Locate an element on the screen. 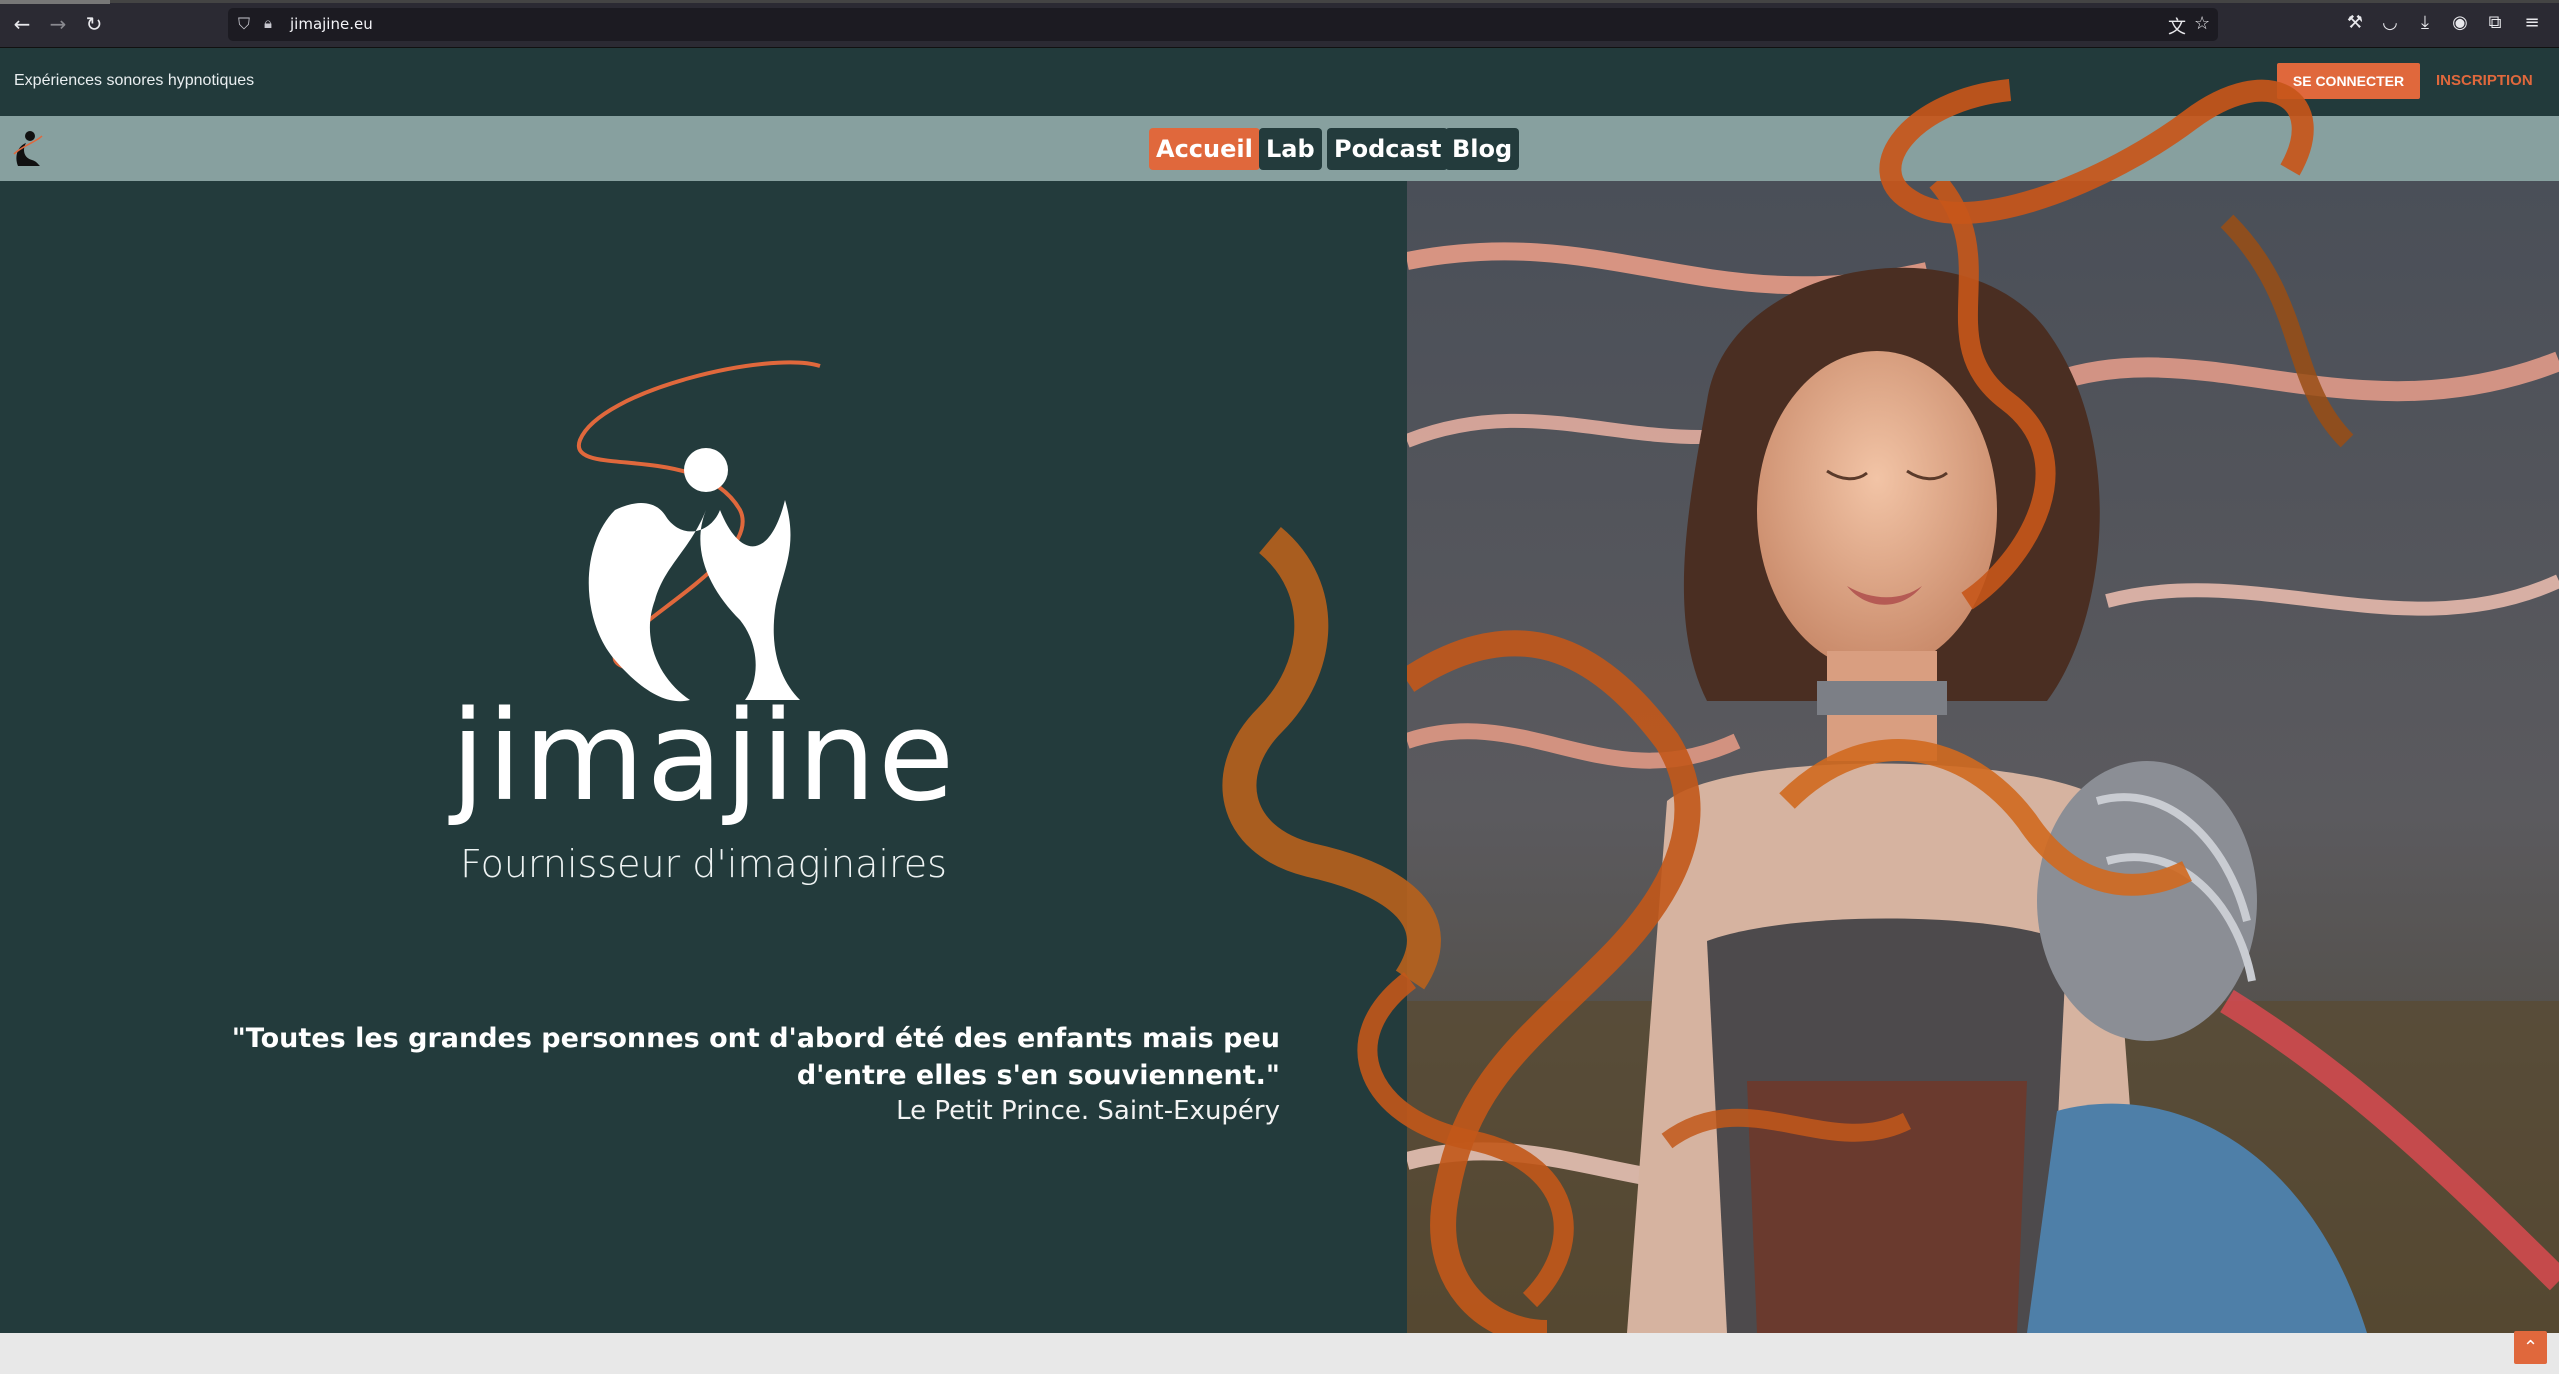  active-tab-indicator is located at coordinates (55, 2).